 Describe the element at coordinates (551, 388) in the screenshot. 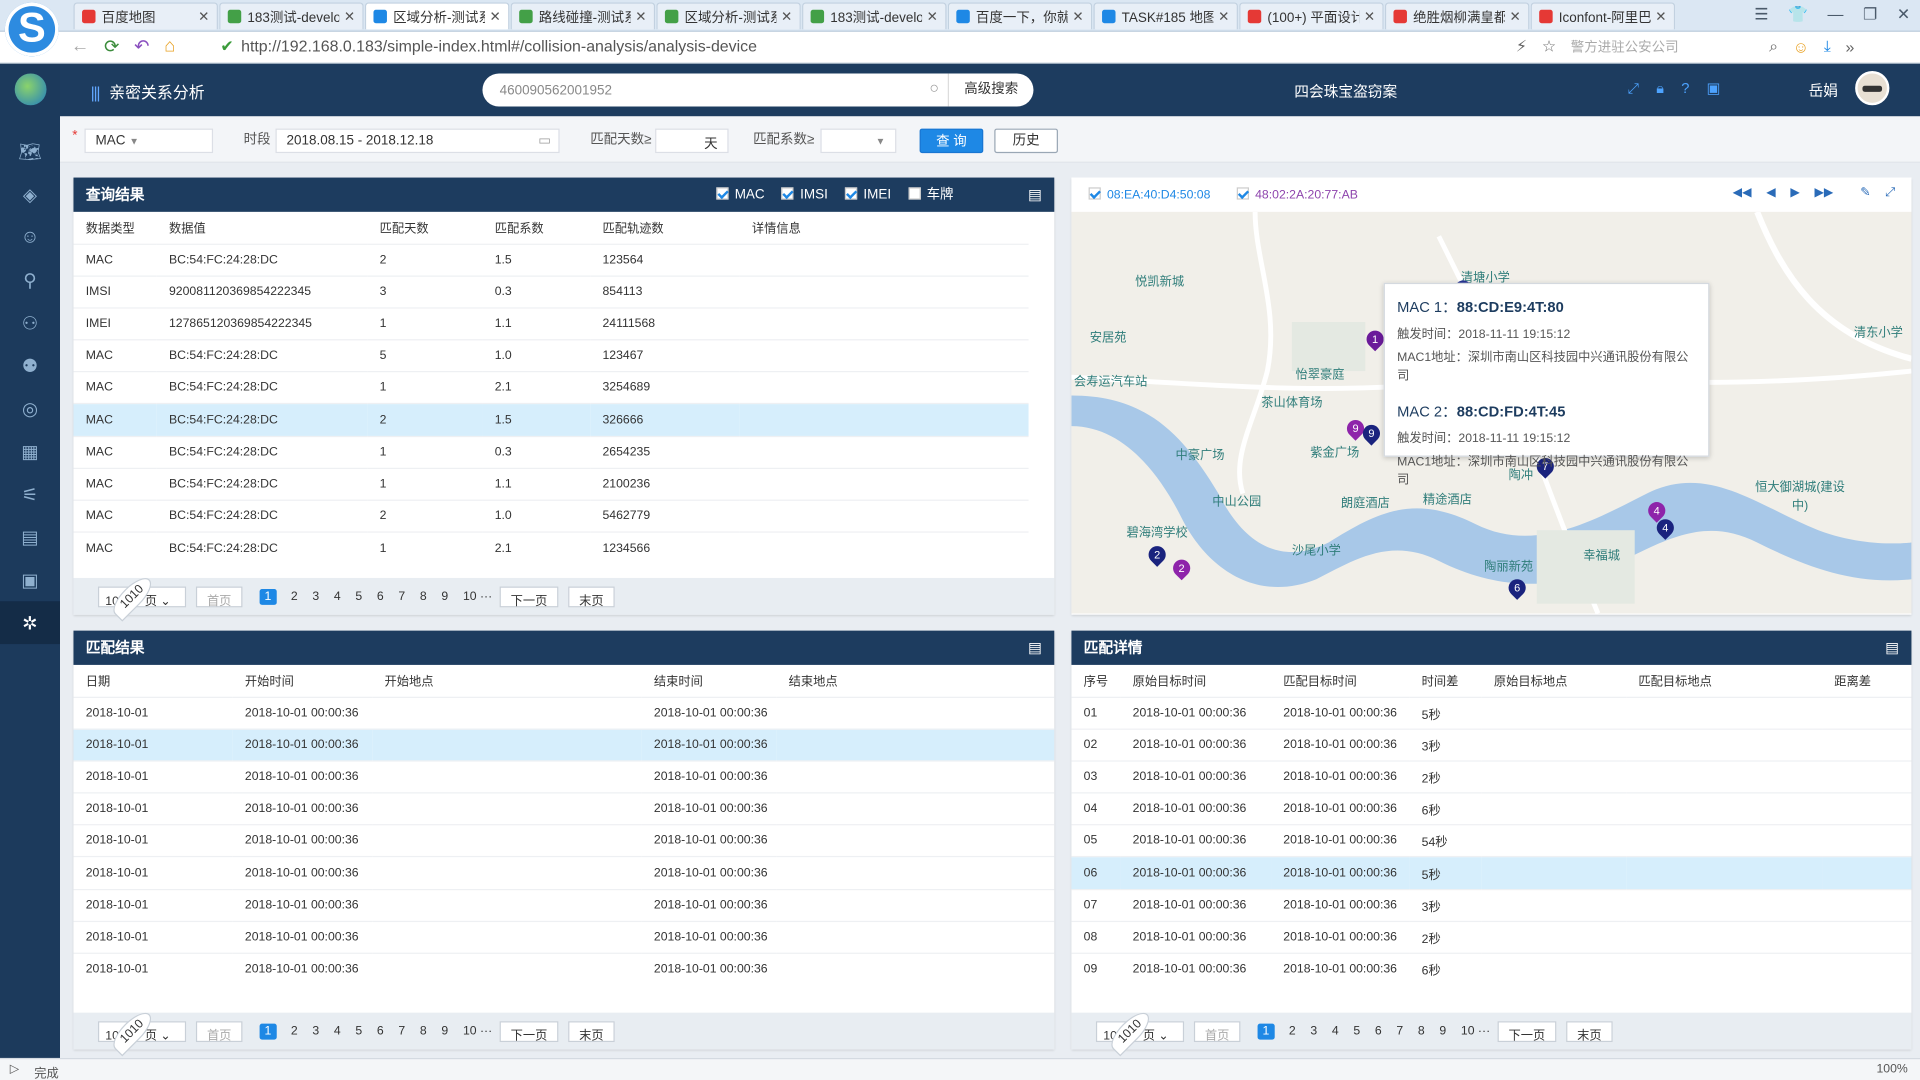

I see `table-row: MAC BC:54:FC:24:28:DC 1 2.1 3254689` at that location.